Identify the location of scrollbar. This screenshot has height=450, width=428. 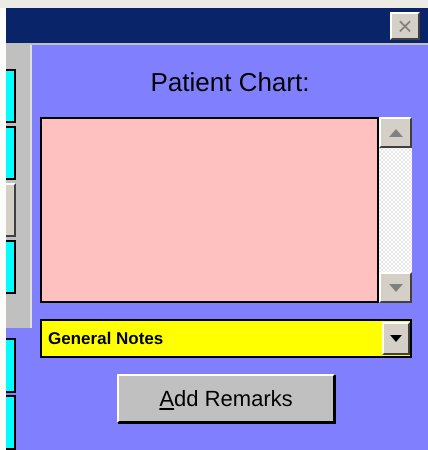
(395, 210).